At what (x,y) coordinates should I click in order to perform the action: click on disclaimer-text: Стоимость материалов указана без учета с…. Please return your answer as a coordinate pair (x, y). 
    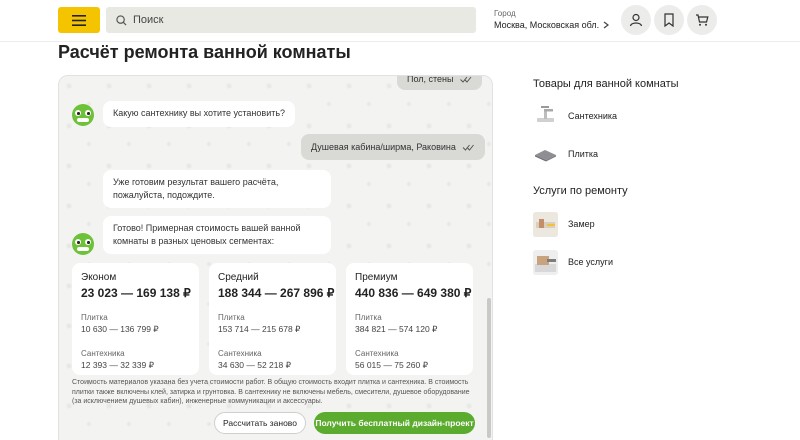
    Looking at the image, I should click on (271, 392).